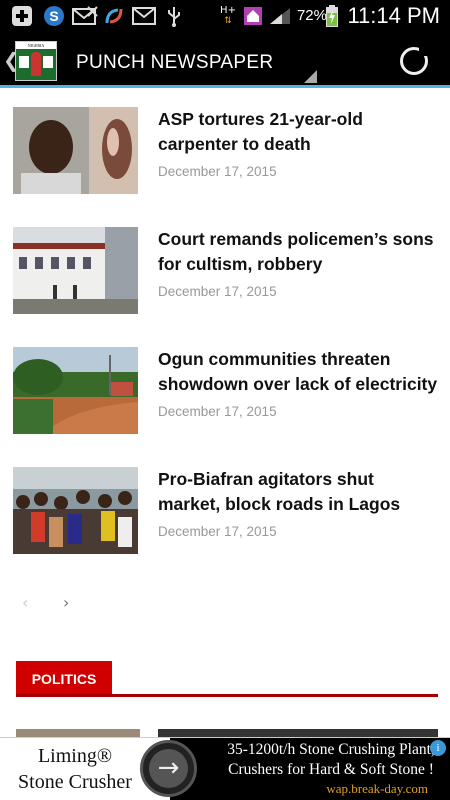 The image size is (450, 800). Describe the element at coordinates (228, 10) in the screenshot. I see `network-type-label: H+` at that location.